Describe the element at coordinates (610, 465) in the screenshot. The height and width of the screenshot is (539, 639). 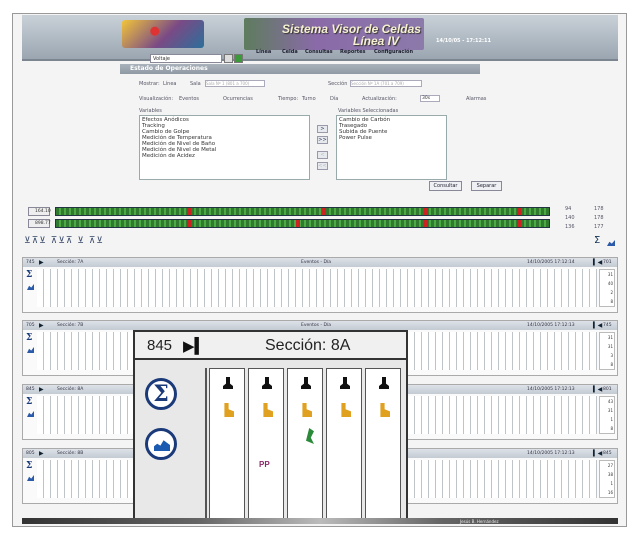
I see `summary-value: 27` at that location.